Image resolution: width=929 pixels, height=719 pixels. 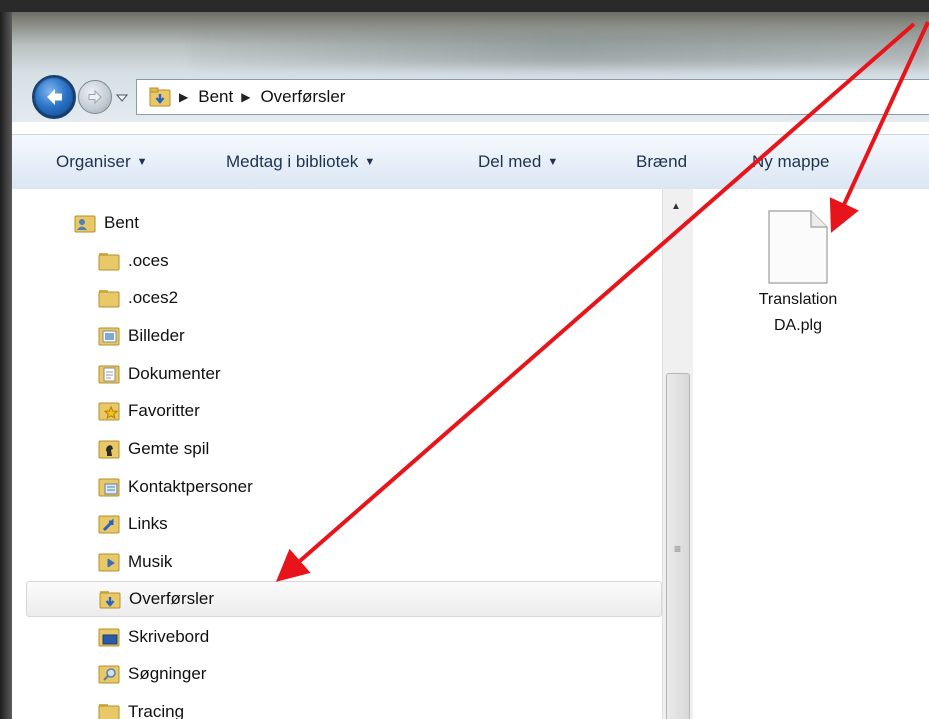 I want to click on tree-item-links: Links, so click(x=423, y=524).